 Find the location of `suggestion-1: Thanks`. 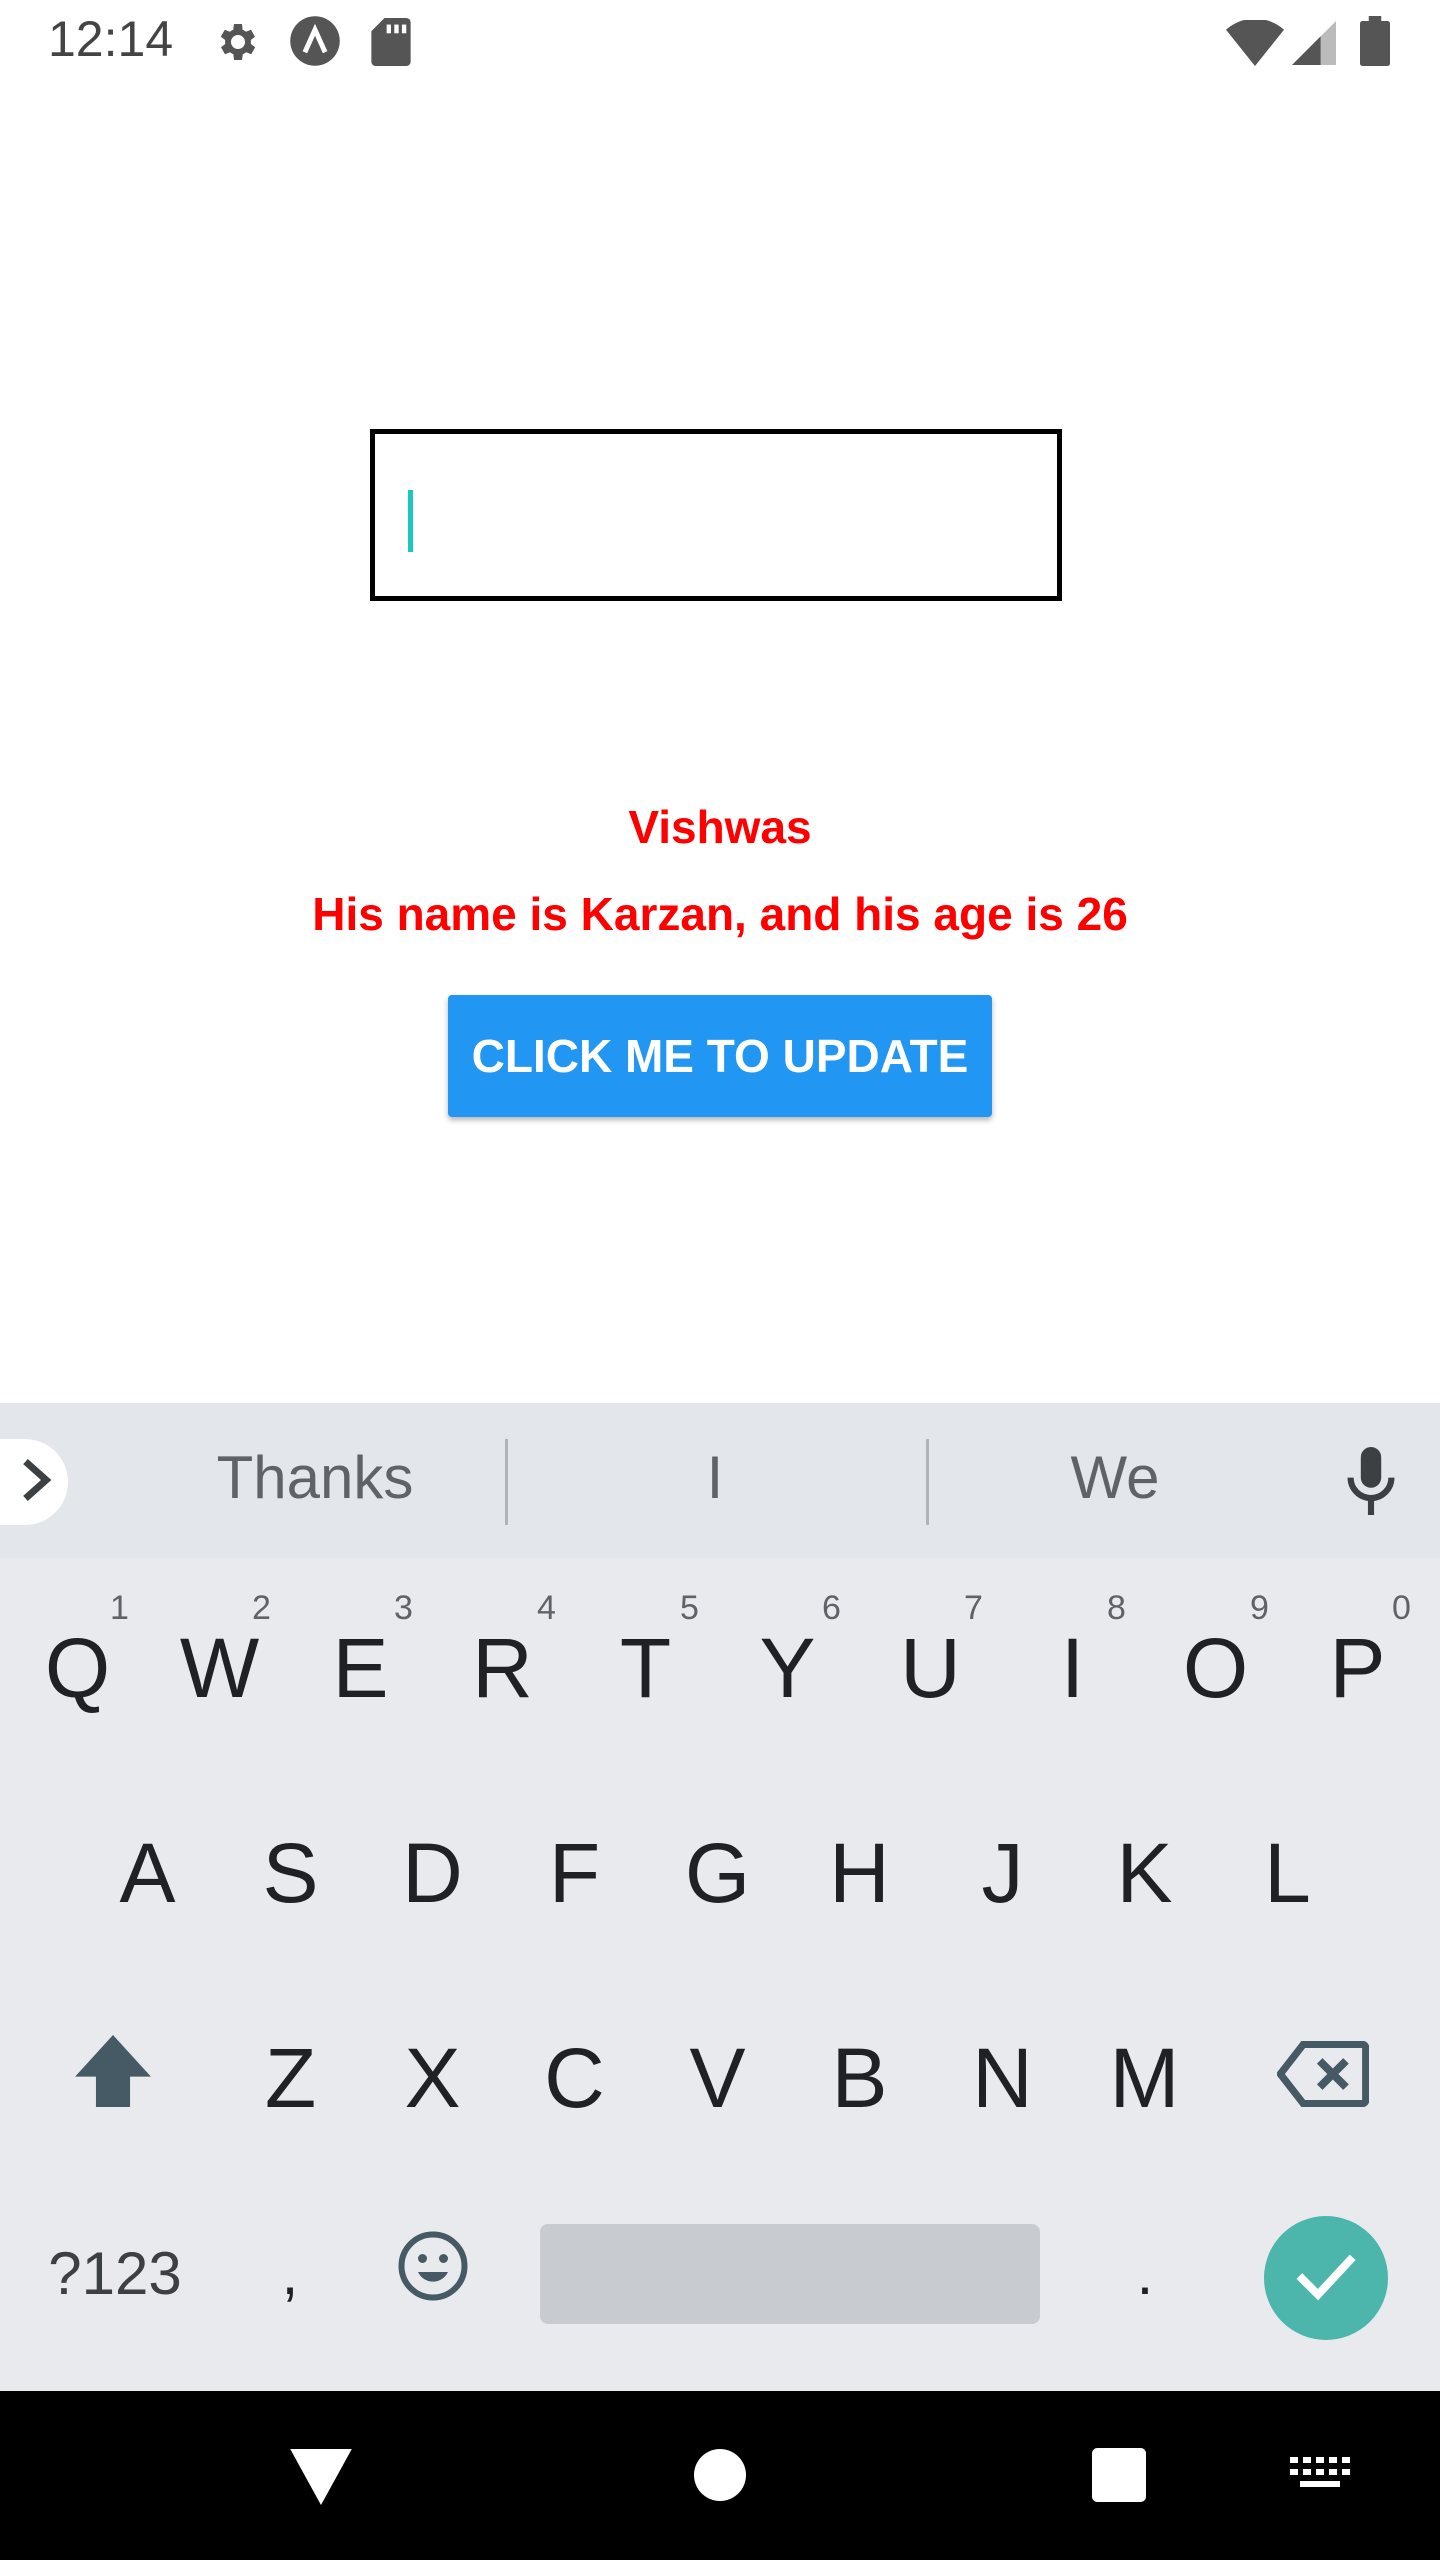

suggestion-1: Thanks is located at coordinates (315, 1477).